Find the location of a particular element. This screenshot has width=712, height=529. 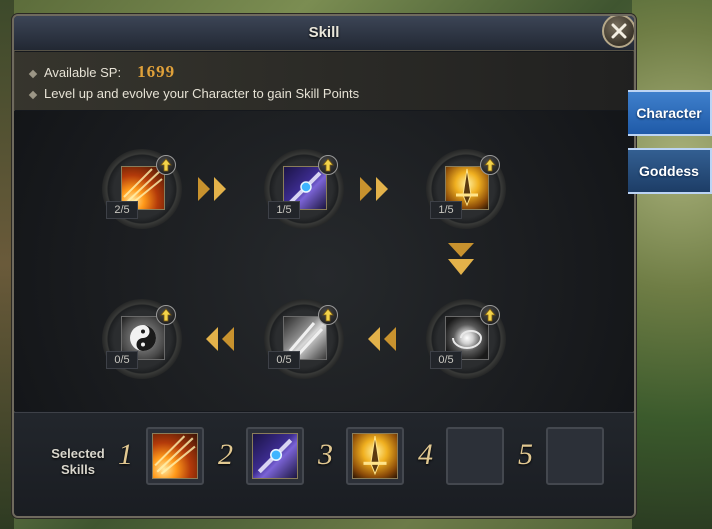

skill-slot-5-empty is located at coordinates (575, 456).